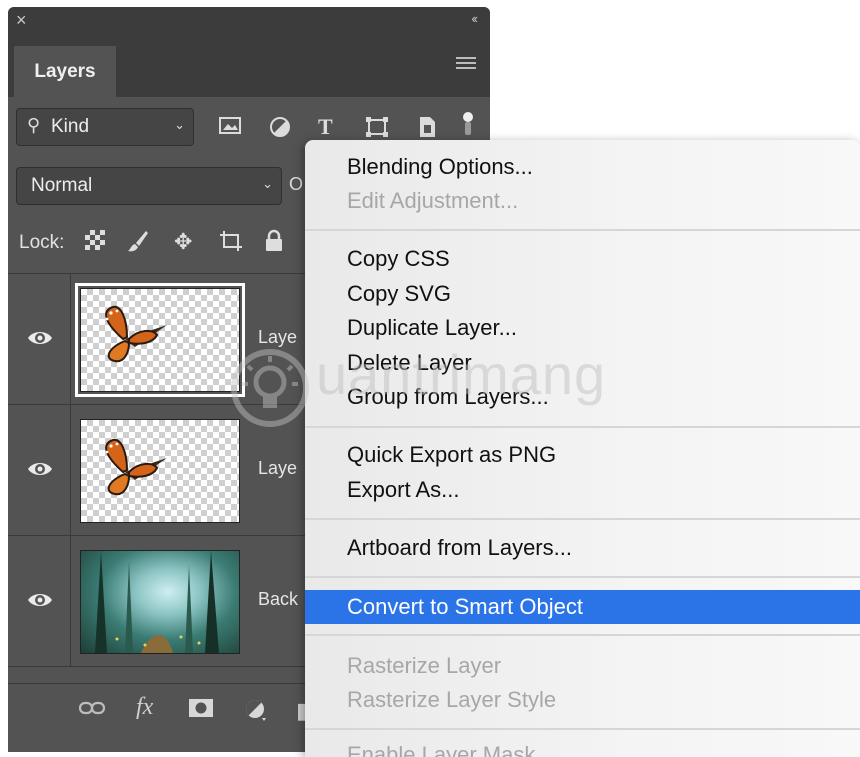 This screenshot has width=860, height=757. I want to click on panel-title-bar: × ‹‹, so click(249, 21).